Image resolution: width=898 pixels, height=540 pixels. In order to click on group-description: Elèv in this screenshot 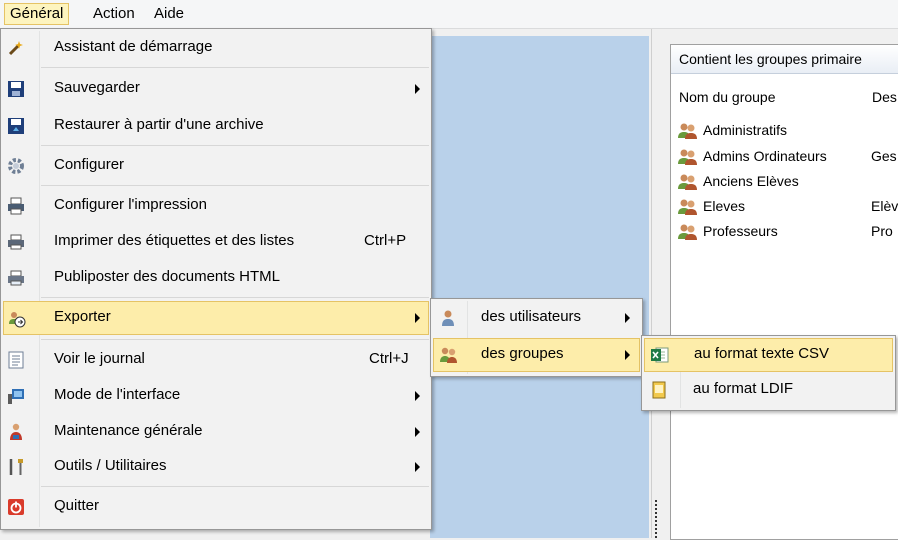, I will do `click(884, 206)`.